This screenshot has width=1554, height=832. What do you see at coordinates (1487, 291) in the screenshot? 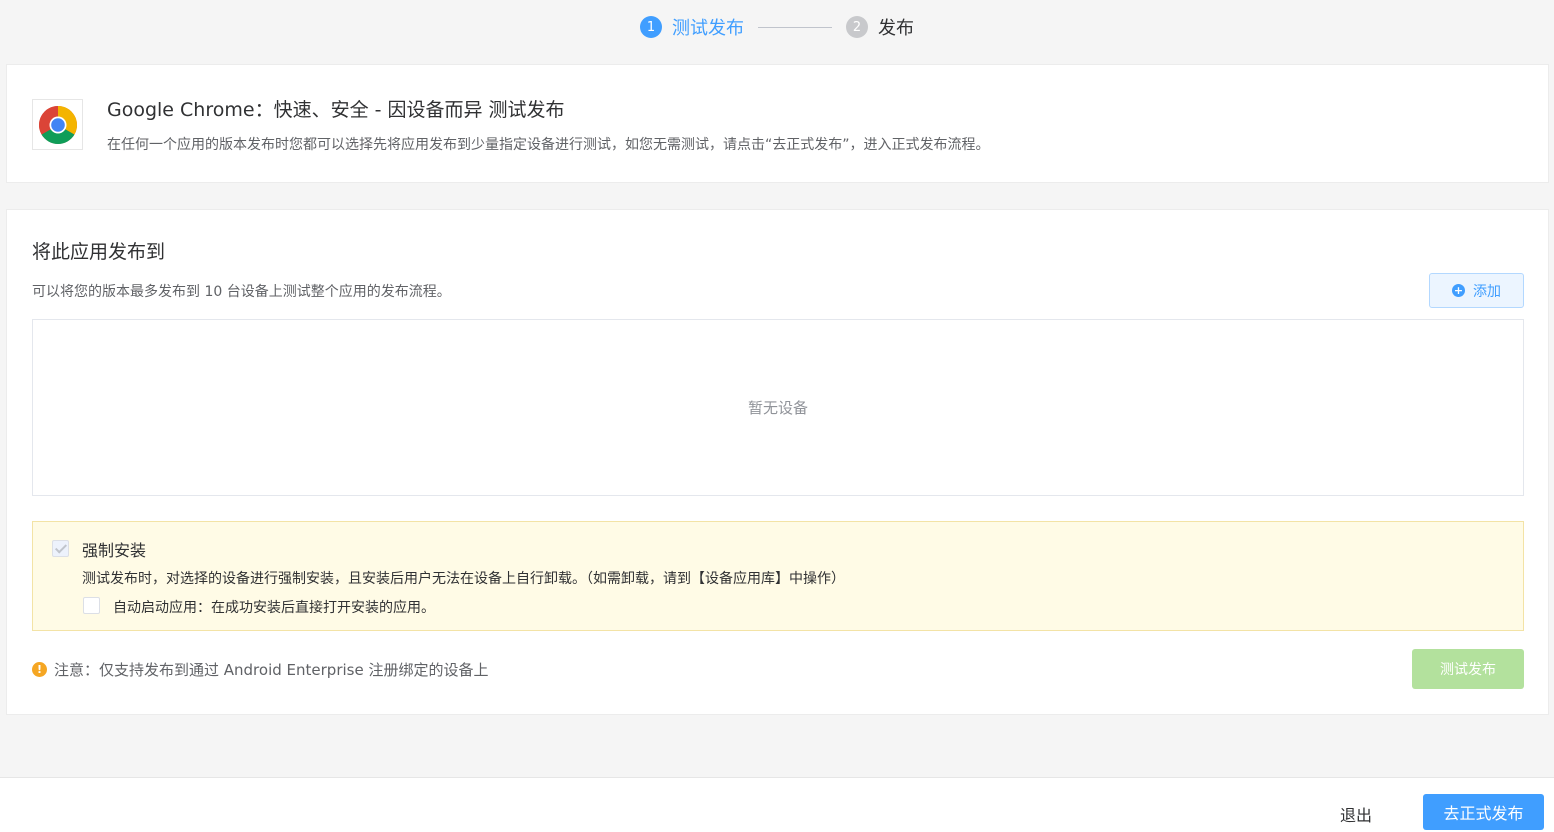
I see `add-button-label: 添加` at bounding box center [1487, 291].